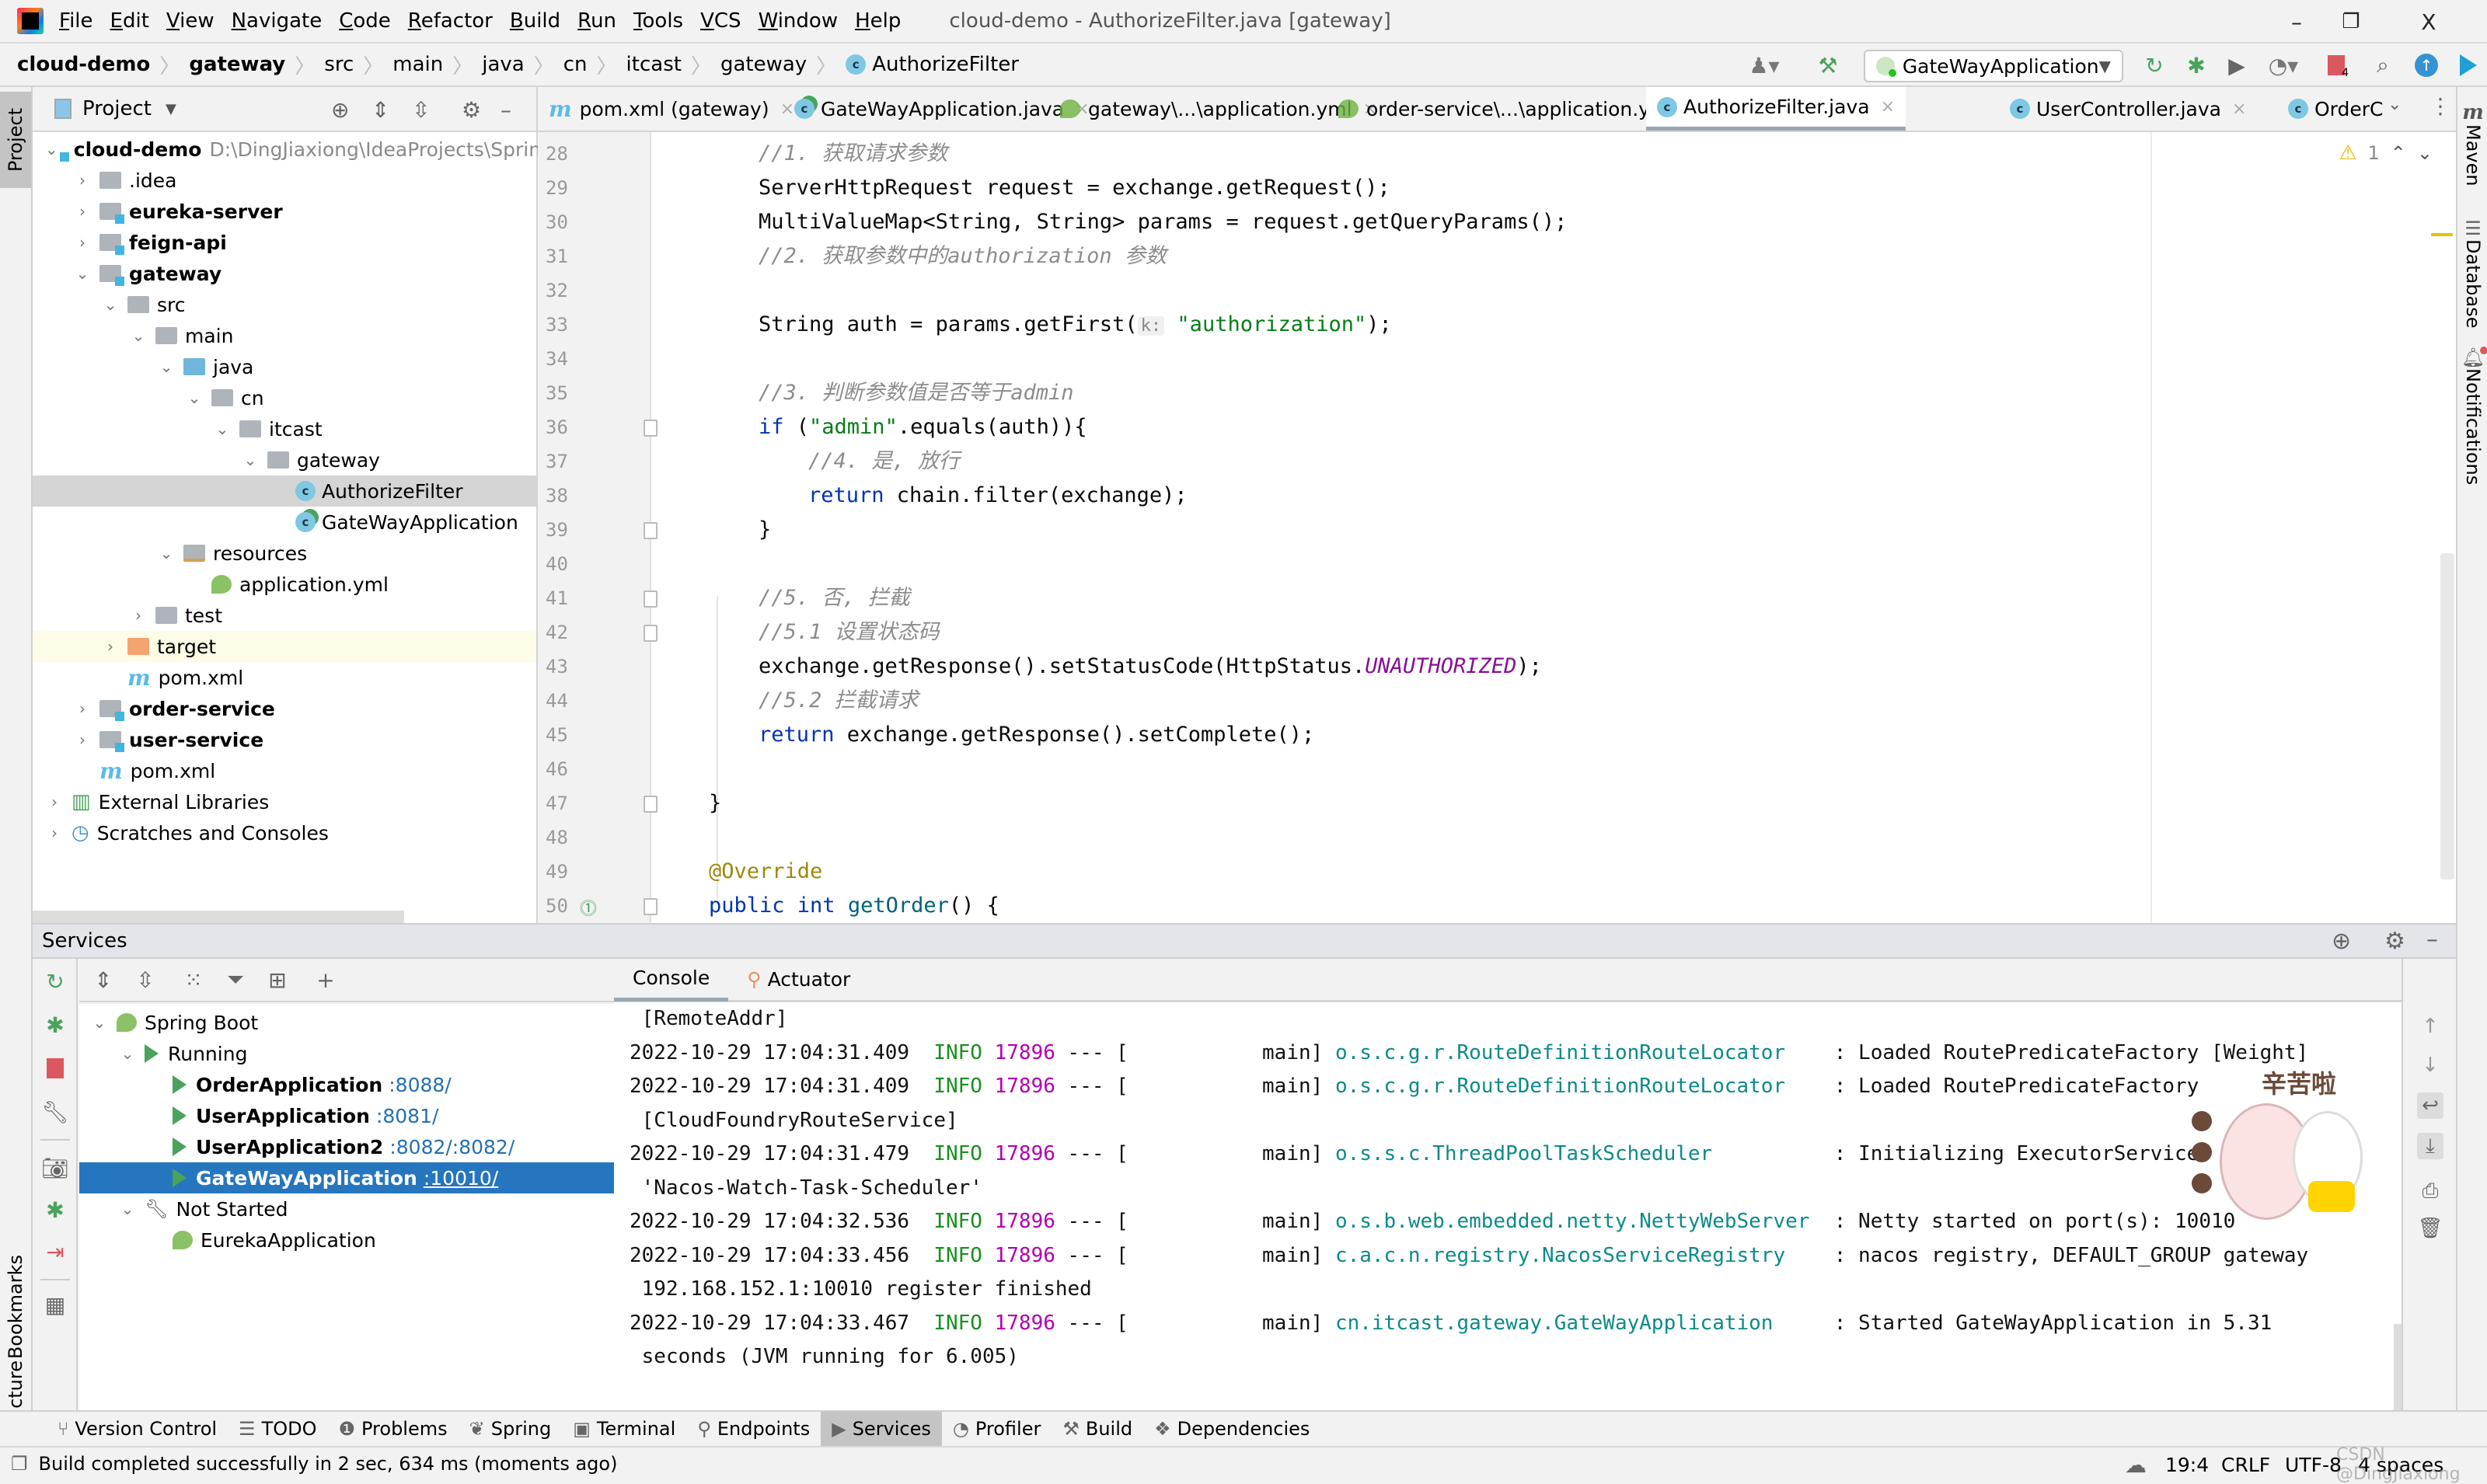  Describe the element at coordinates (31, 21) in the screenshot. I see `intellij-logo-icon` at that location.